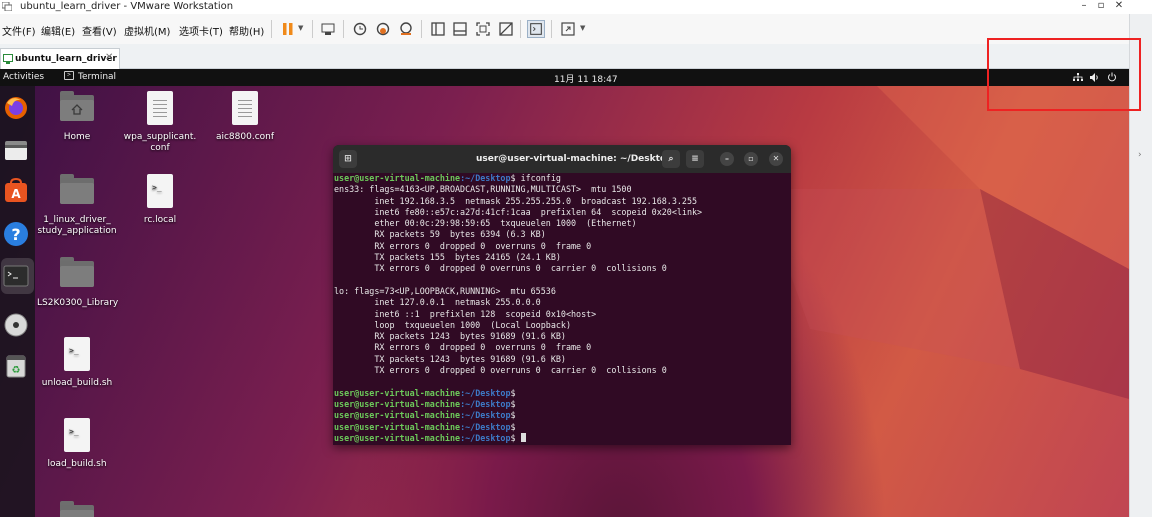 The width and height of the screenshot is (1152, 517). I want to click on tab-strip: ubuntu_learn_driver ✕, so click(564, 56).